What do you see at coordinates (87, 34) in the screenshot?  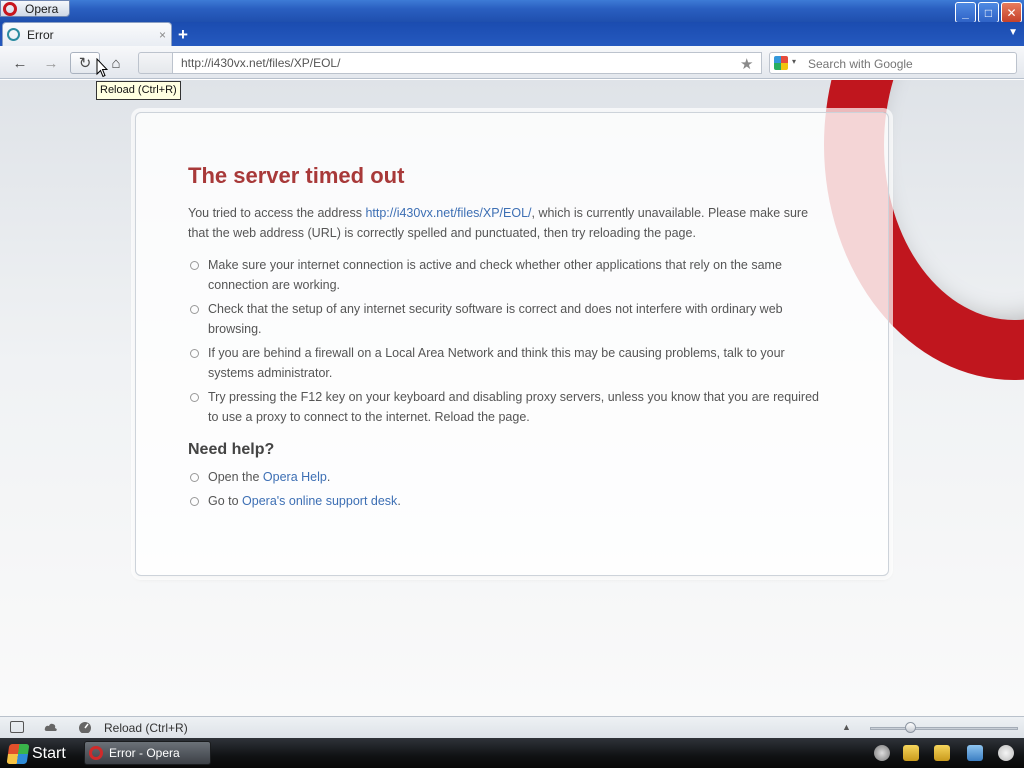 I see `tab-error: Error ×` at bounding box center [87, 34].